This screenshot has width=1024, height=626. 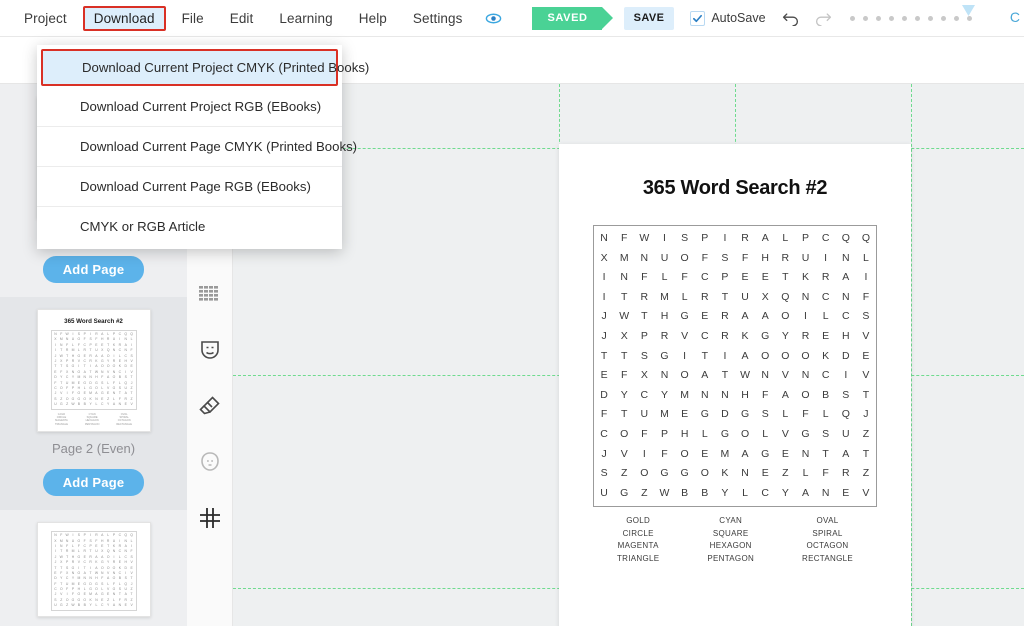 What do you see at coordinates (685, 238) in the screenshot?
I see `grid-cell-r0-c4: S` at bounding box center [685, 238].